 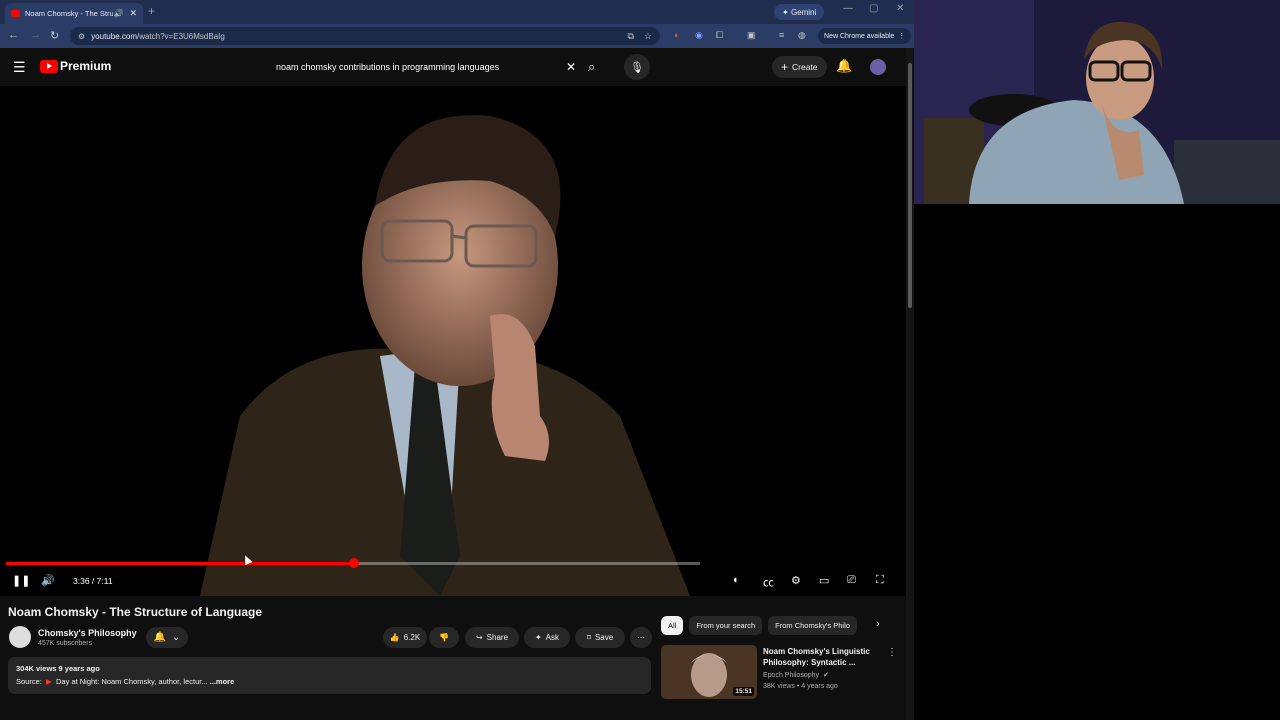 What do you see at coordinates (538, 637) in the screenshot?
I see `sparkle-icon: ✦` at bounding box center [538, 637].